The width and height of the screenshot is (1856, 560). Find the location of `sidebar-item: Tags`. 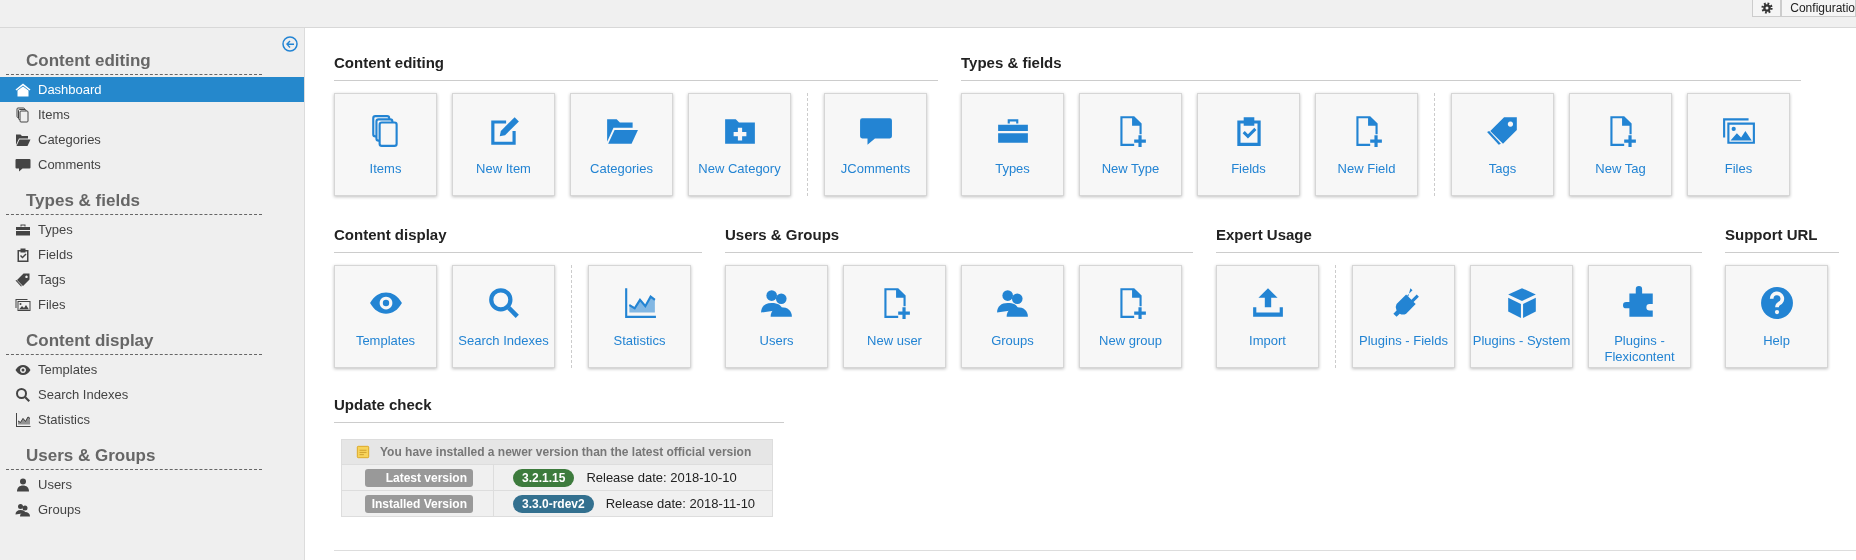

sidebar-item: Tags is located at coordinates (152, 279).